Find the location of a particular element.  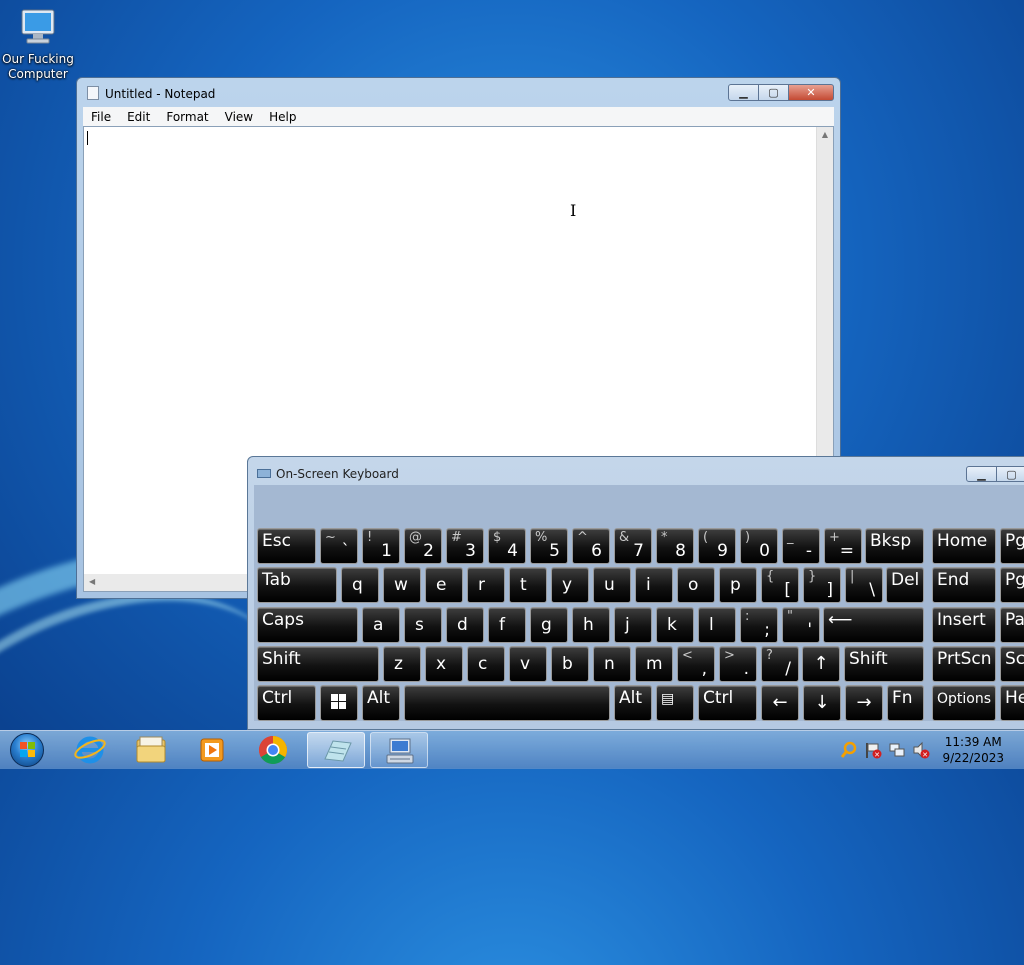

key-up: ↑ is located at coordinates (821, 664).